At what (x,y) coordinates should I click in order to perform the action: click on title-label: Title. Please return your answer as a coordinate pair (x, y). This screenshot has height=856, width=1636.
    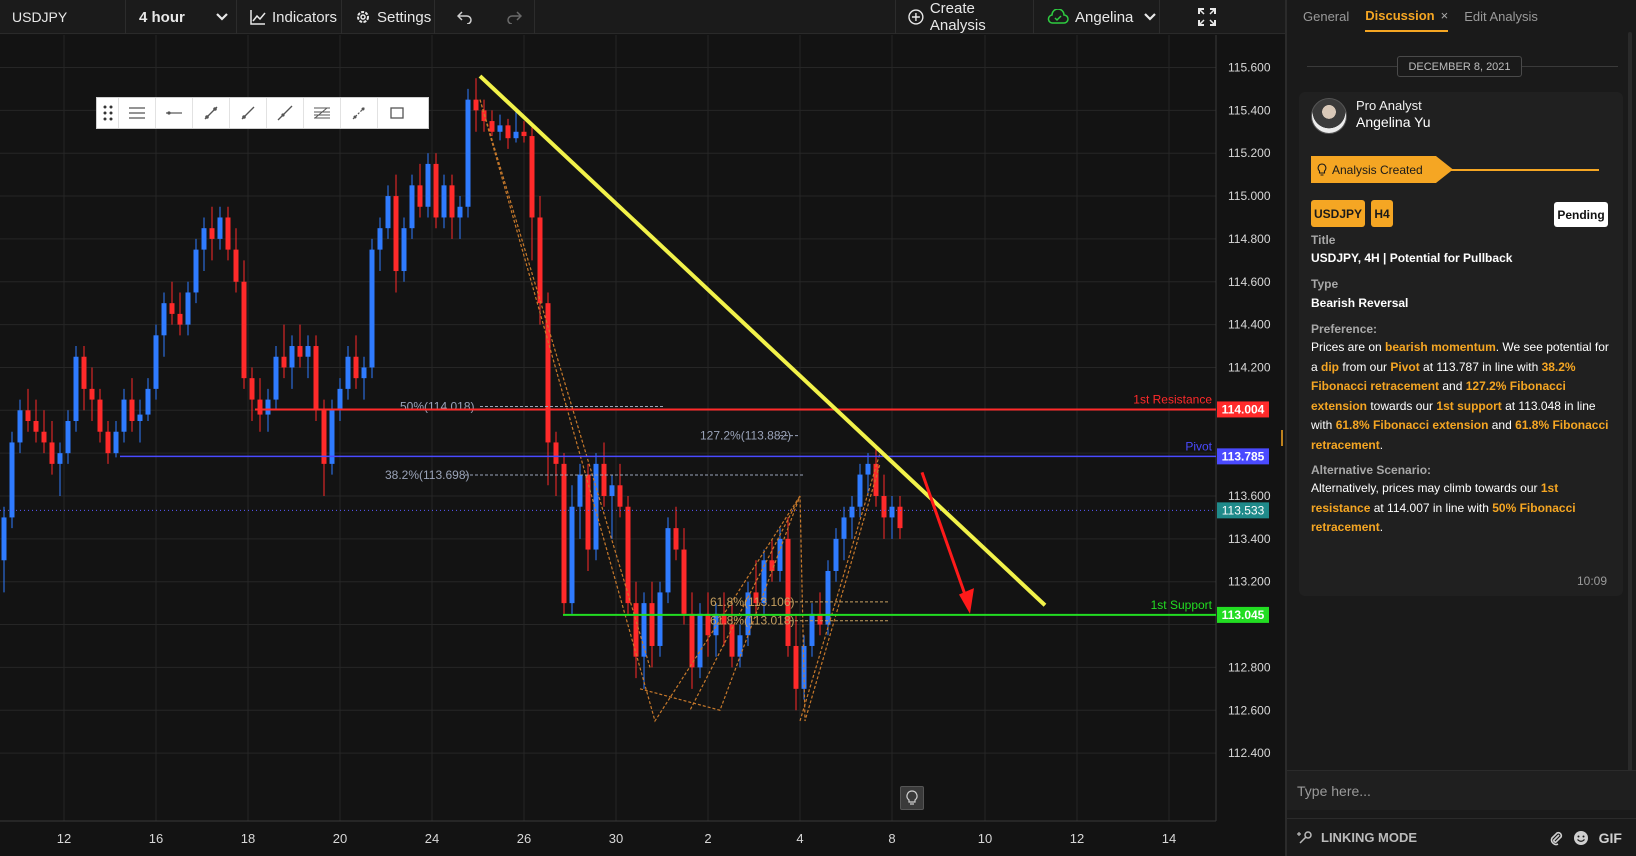
    Looking at the image, I should click on (1323, 240).